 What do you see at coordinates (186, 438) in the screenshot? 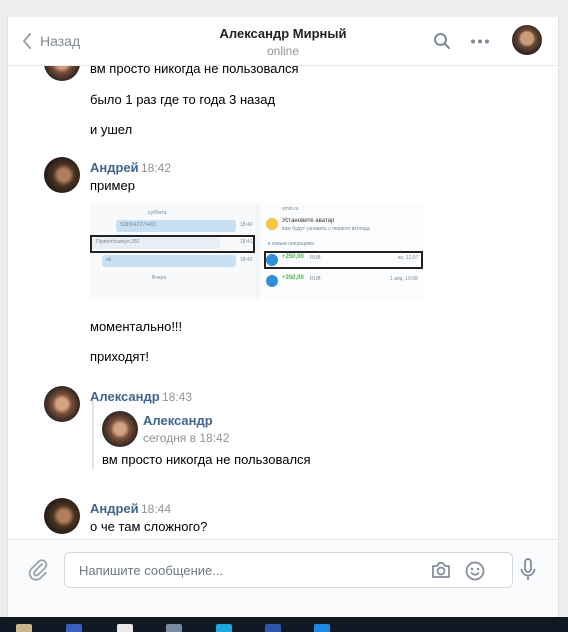
I see `quote-time: сегодня в 18:42` at bounding box center [186, 438].